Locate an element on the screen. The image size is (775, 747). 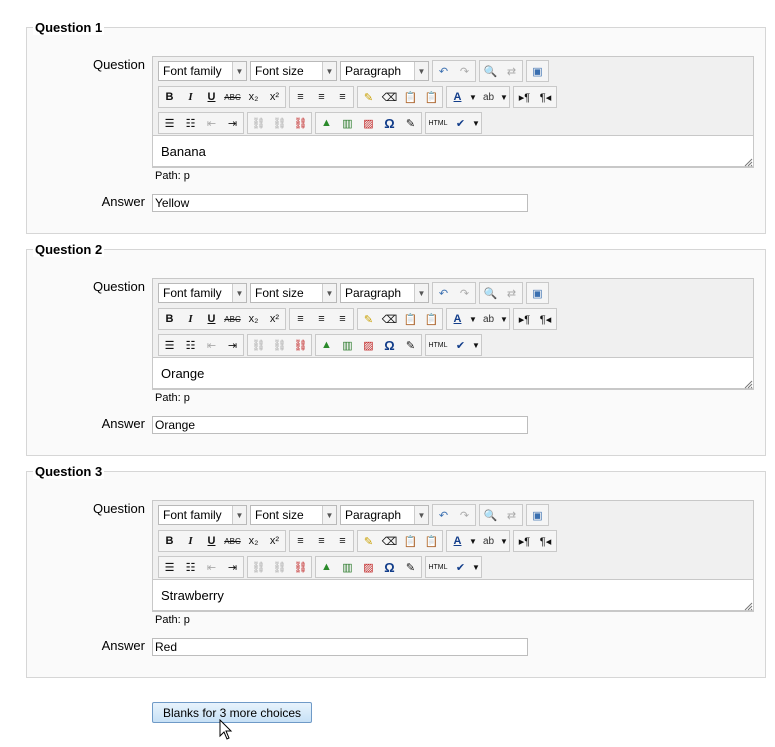
answer-input: Orange is located at coordinates (340, 425).